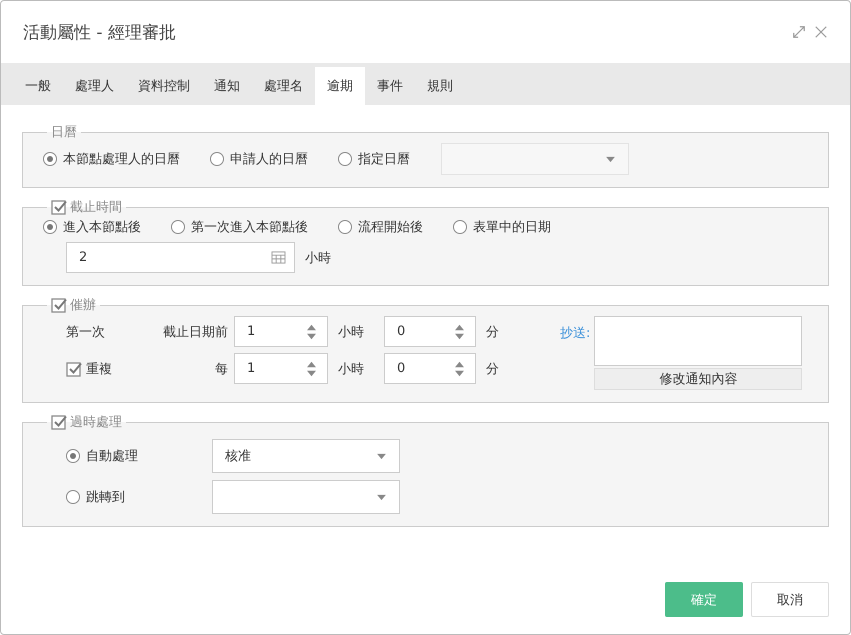  Describe the element at coordinates (164, 86) in the screenshot. I see `tab: 資料控制` at that location.